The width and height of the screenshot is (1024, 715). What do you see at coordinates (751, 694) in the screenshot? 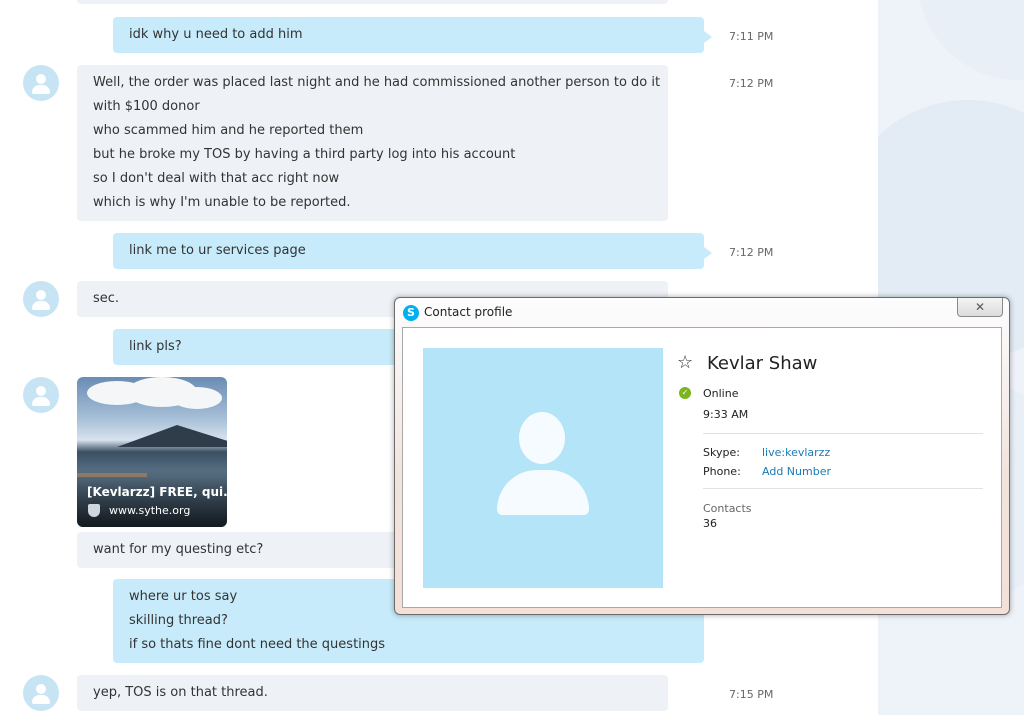
I see `message-time: 7:15 PM` at bounding box center [751, 694].